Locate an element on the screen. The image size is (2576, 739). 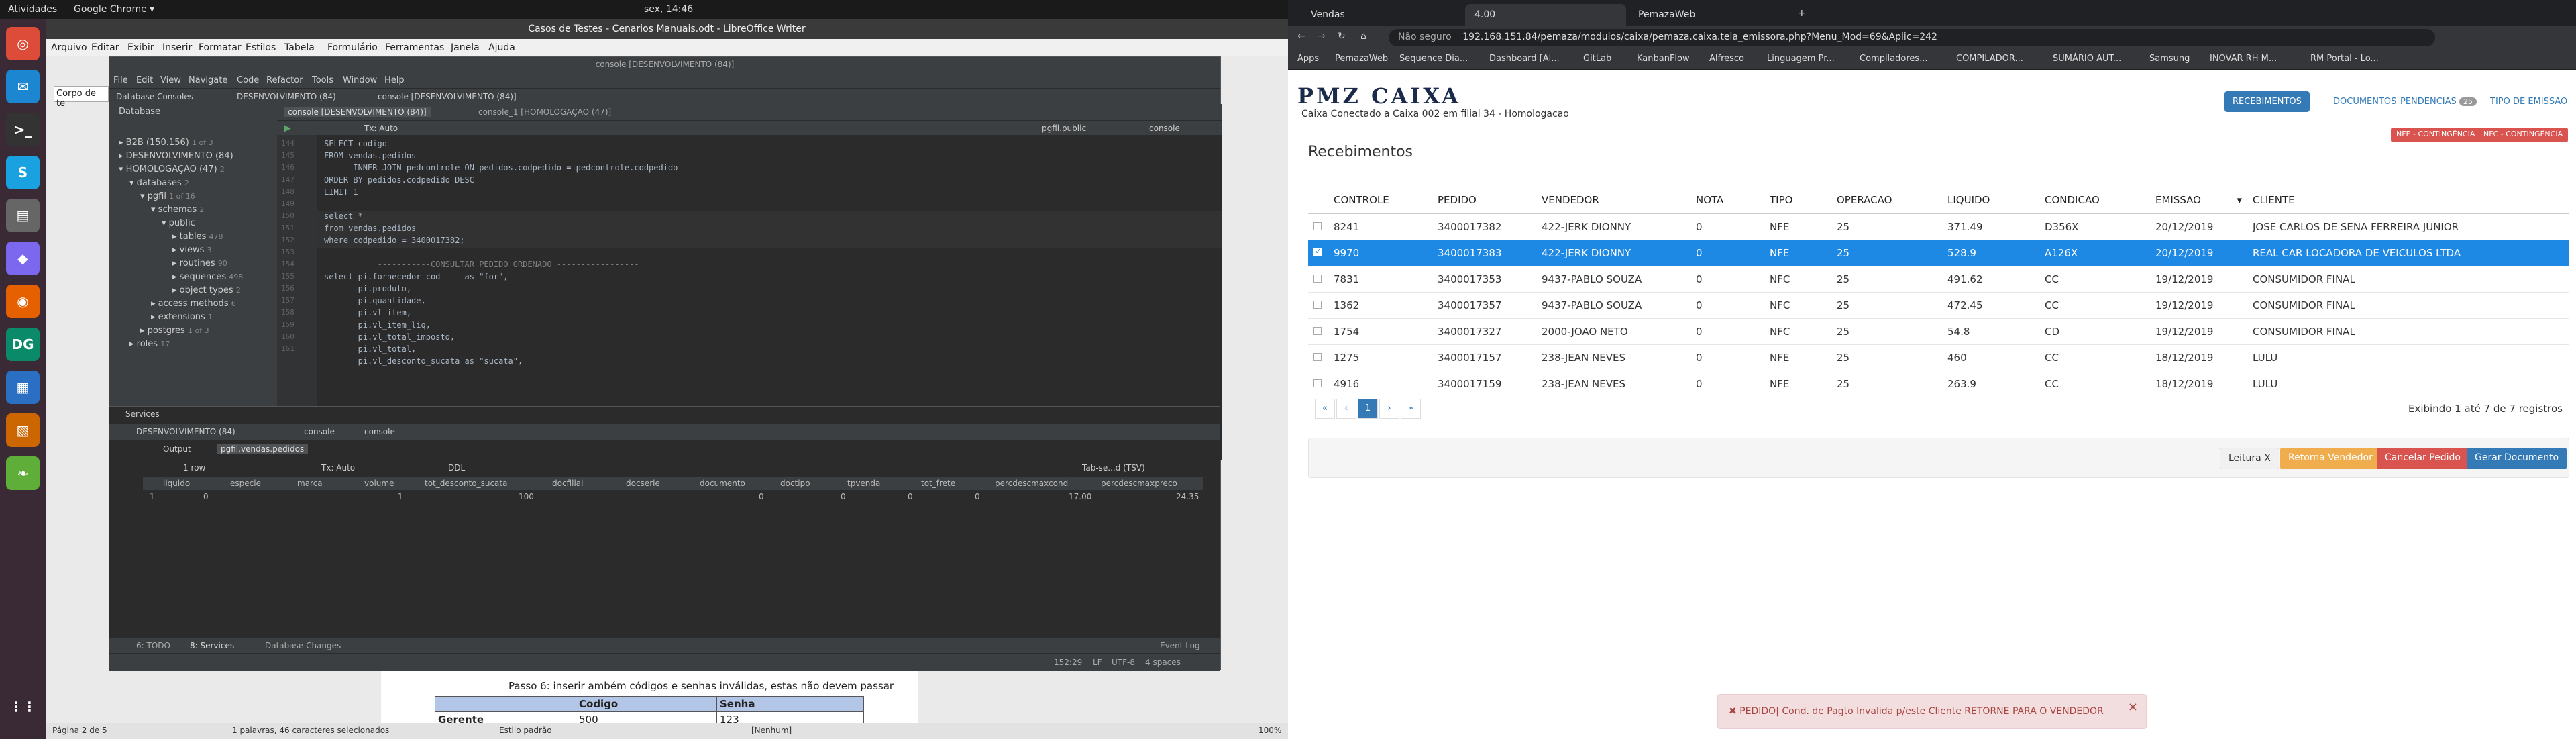
ij-menu-item: View is located at coordinates (170, 80).